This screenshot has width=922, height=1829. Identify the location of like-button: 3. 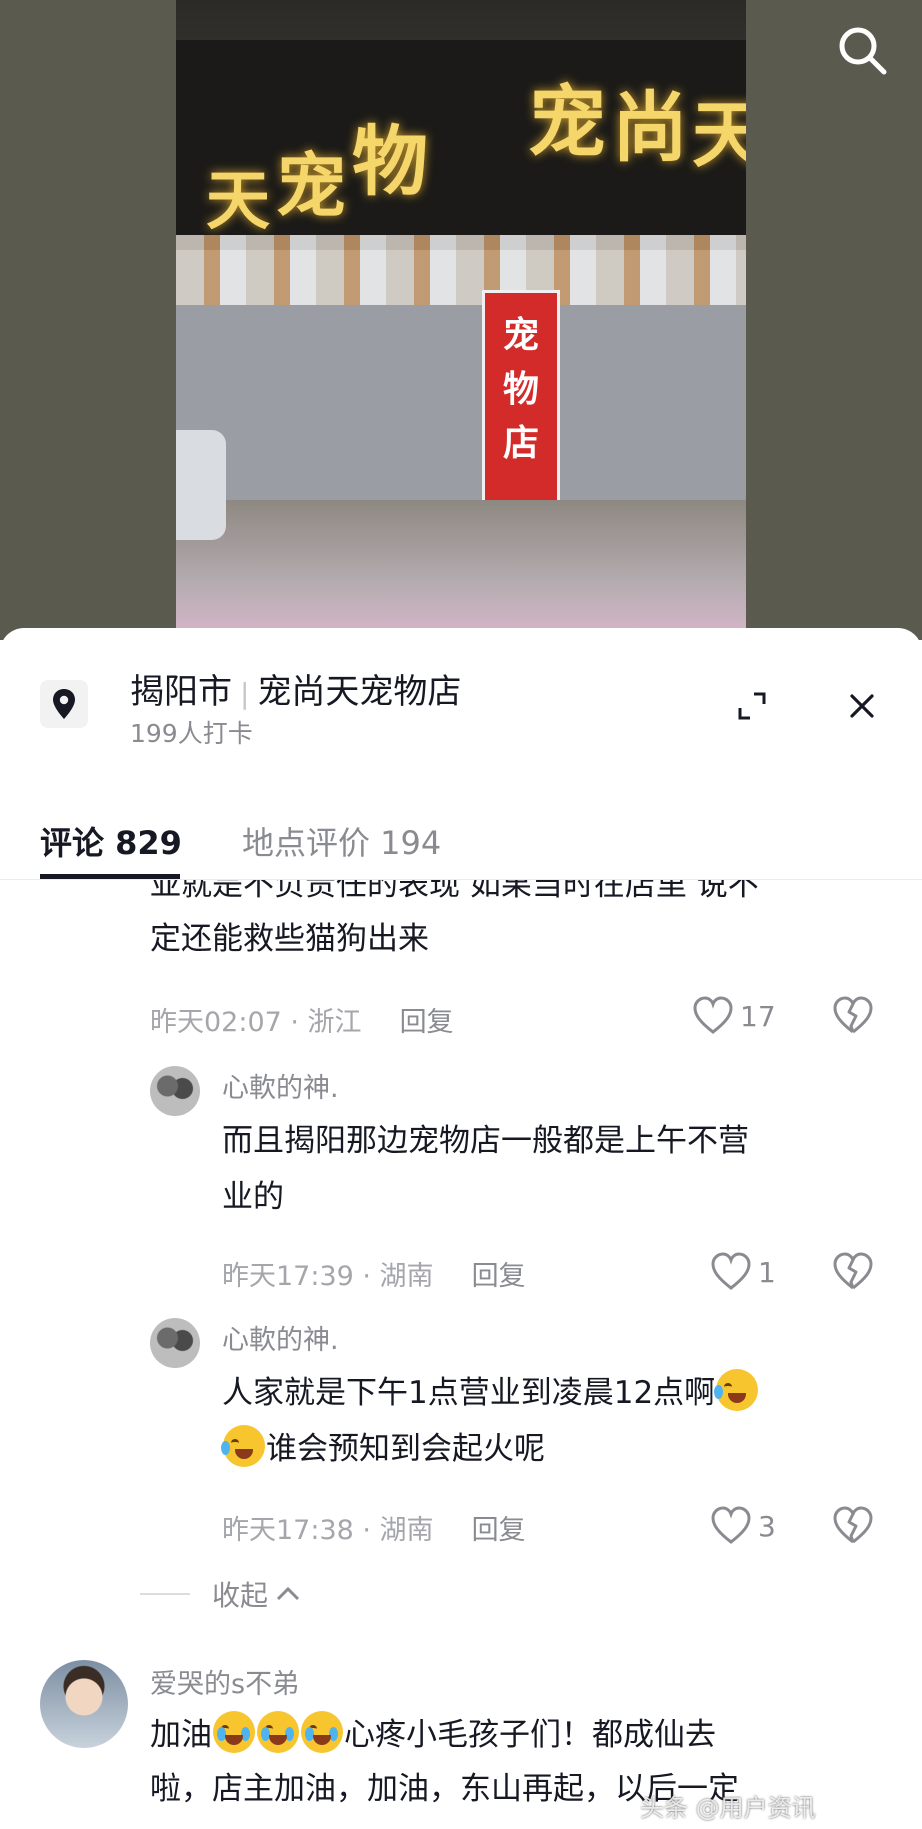
(743, 1526).